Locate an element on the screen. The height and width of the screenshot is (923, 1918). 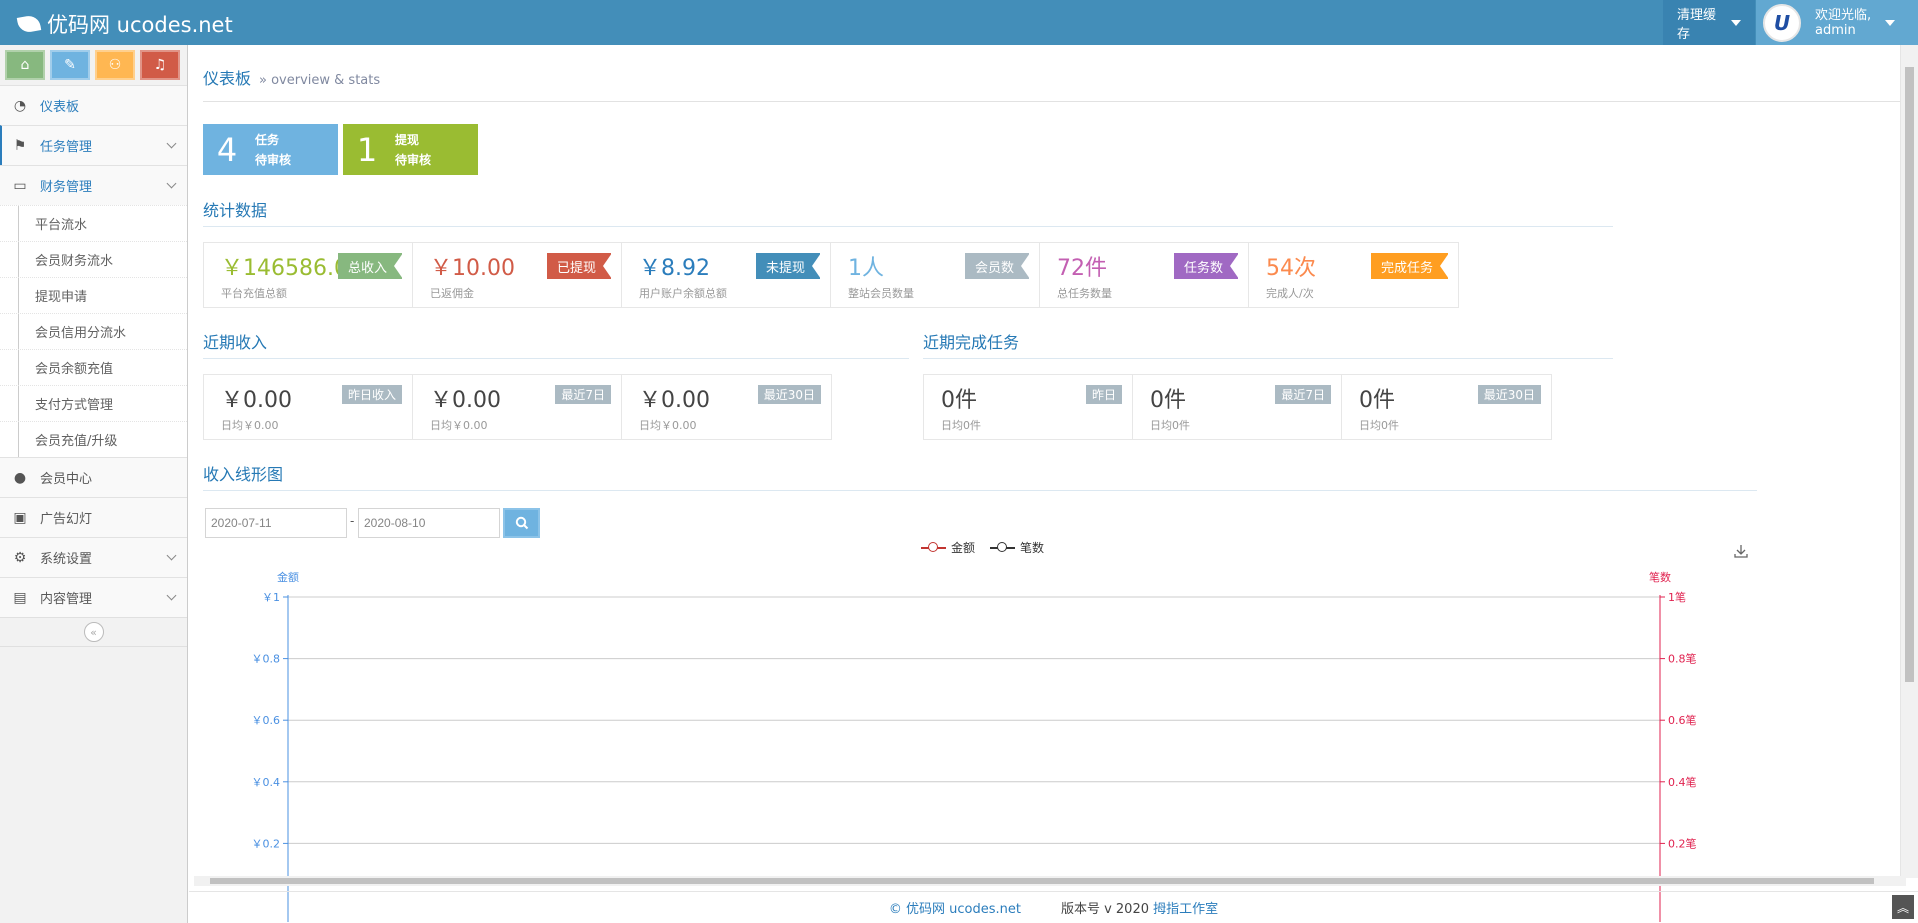
book-icon: ▤ is located at coordinates (20, 597).